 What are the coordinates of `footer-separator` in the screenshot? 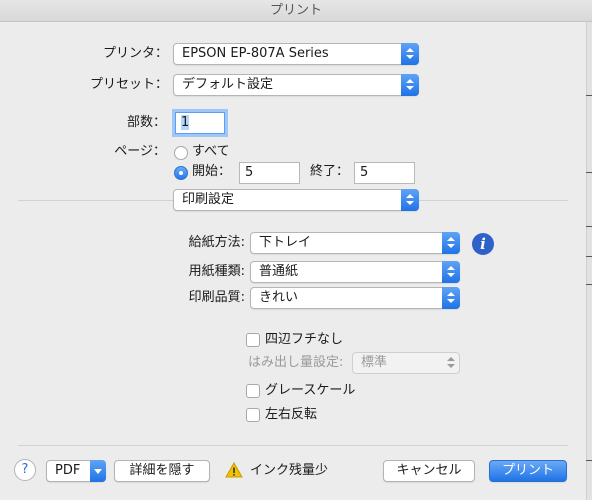 It's located at (293, 445).